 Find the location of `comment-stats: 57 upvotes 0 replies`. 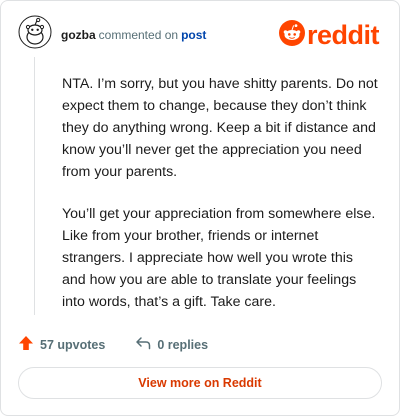

comment-stats: 57 upvotes 0 replies is located at coordinates (113, 344).